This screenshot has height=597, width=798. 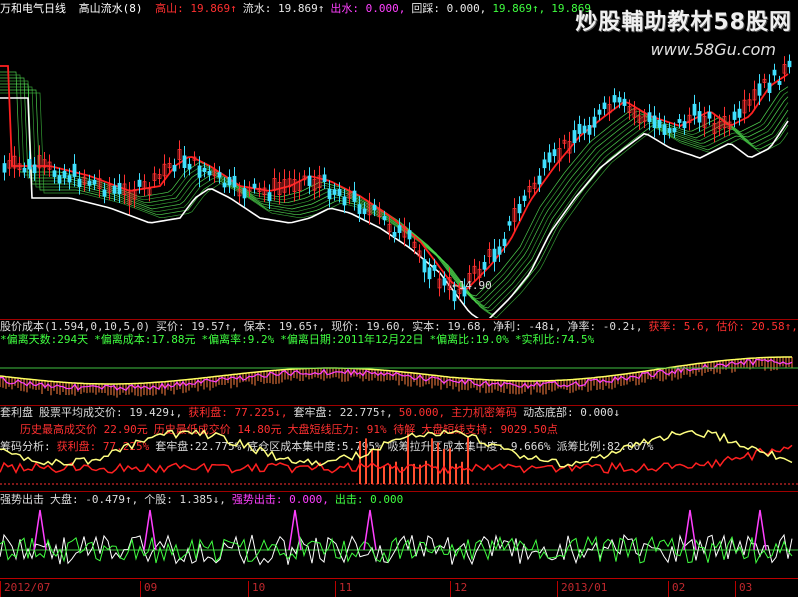 I want to click on chip-chart, so click(x=399, y=454).